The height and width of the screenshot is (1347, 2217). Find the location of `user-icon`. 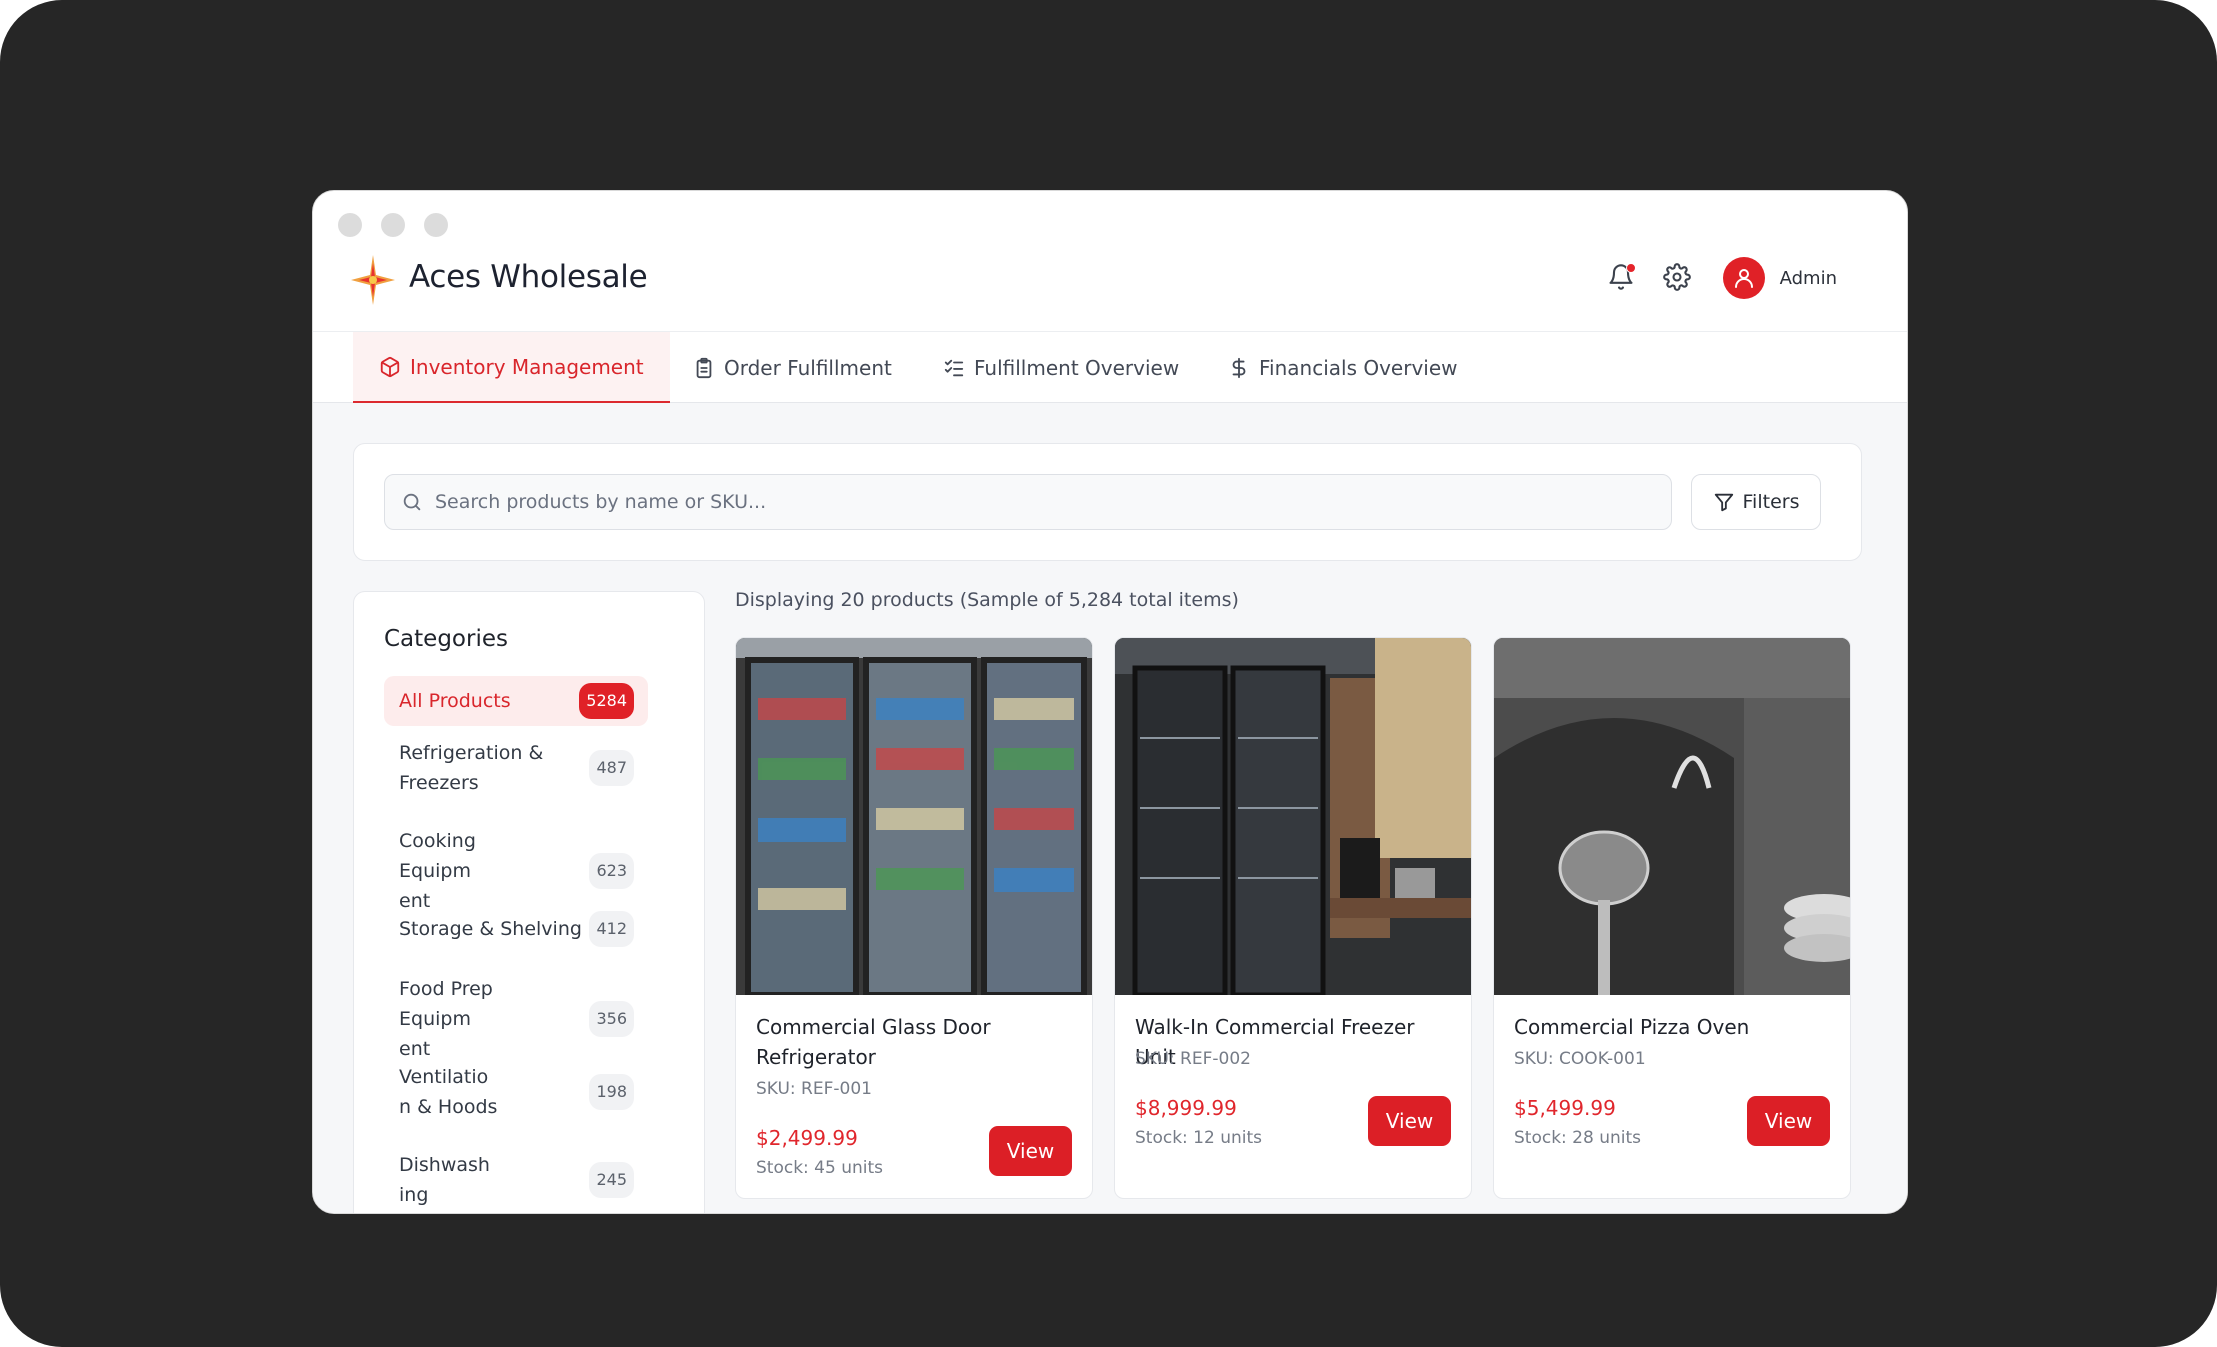

user-icon is located at coordinates (1743, 278).